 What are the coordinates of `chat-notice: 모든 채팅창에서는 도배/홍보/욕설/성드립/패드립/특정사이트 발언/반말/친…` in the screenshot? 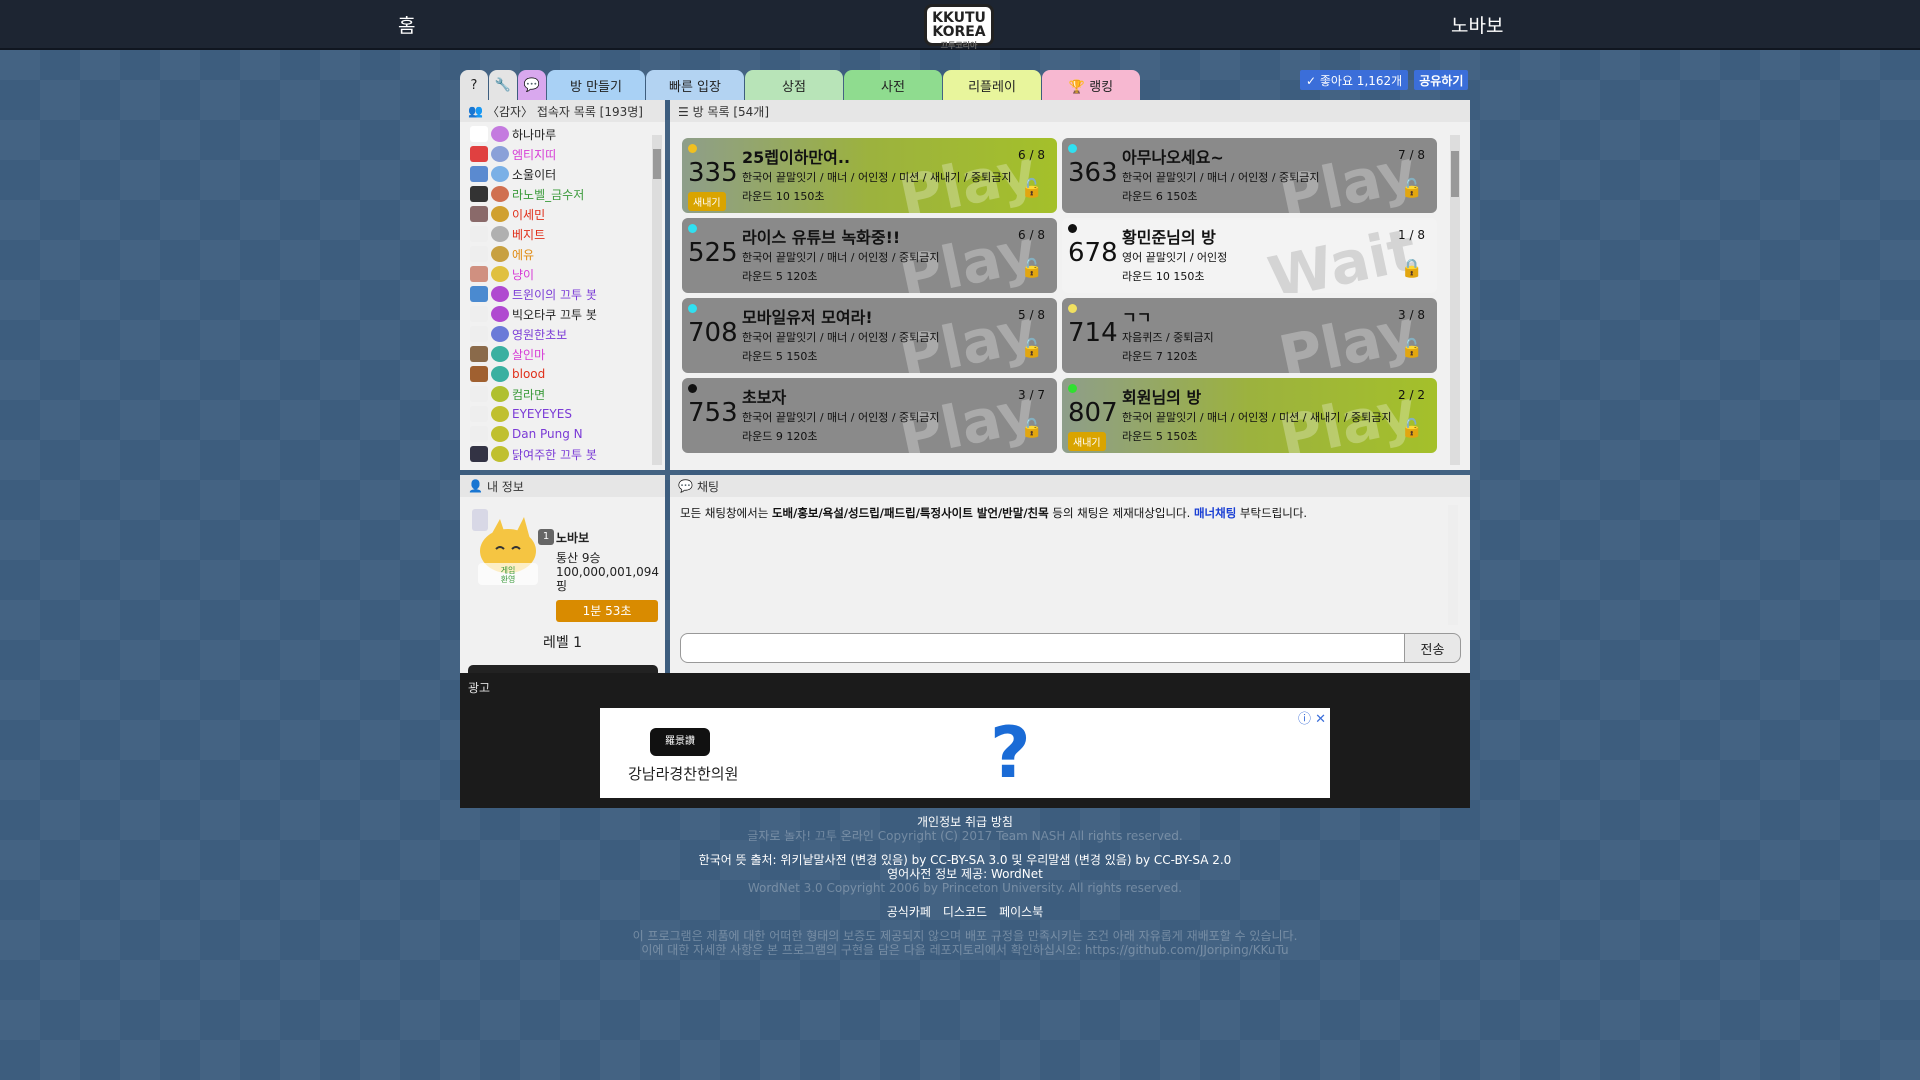 It's located at (993, 513).